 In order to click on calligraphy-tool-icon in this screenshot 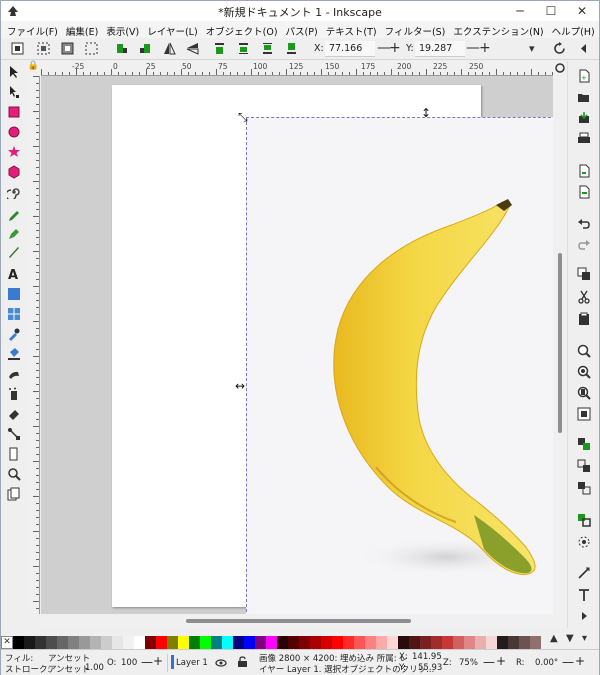, I will do `click(14, 252)`.